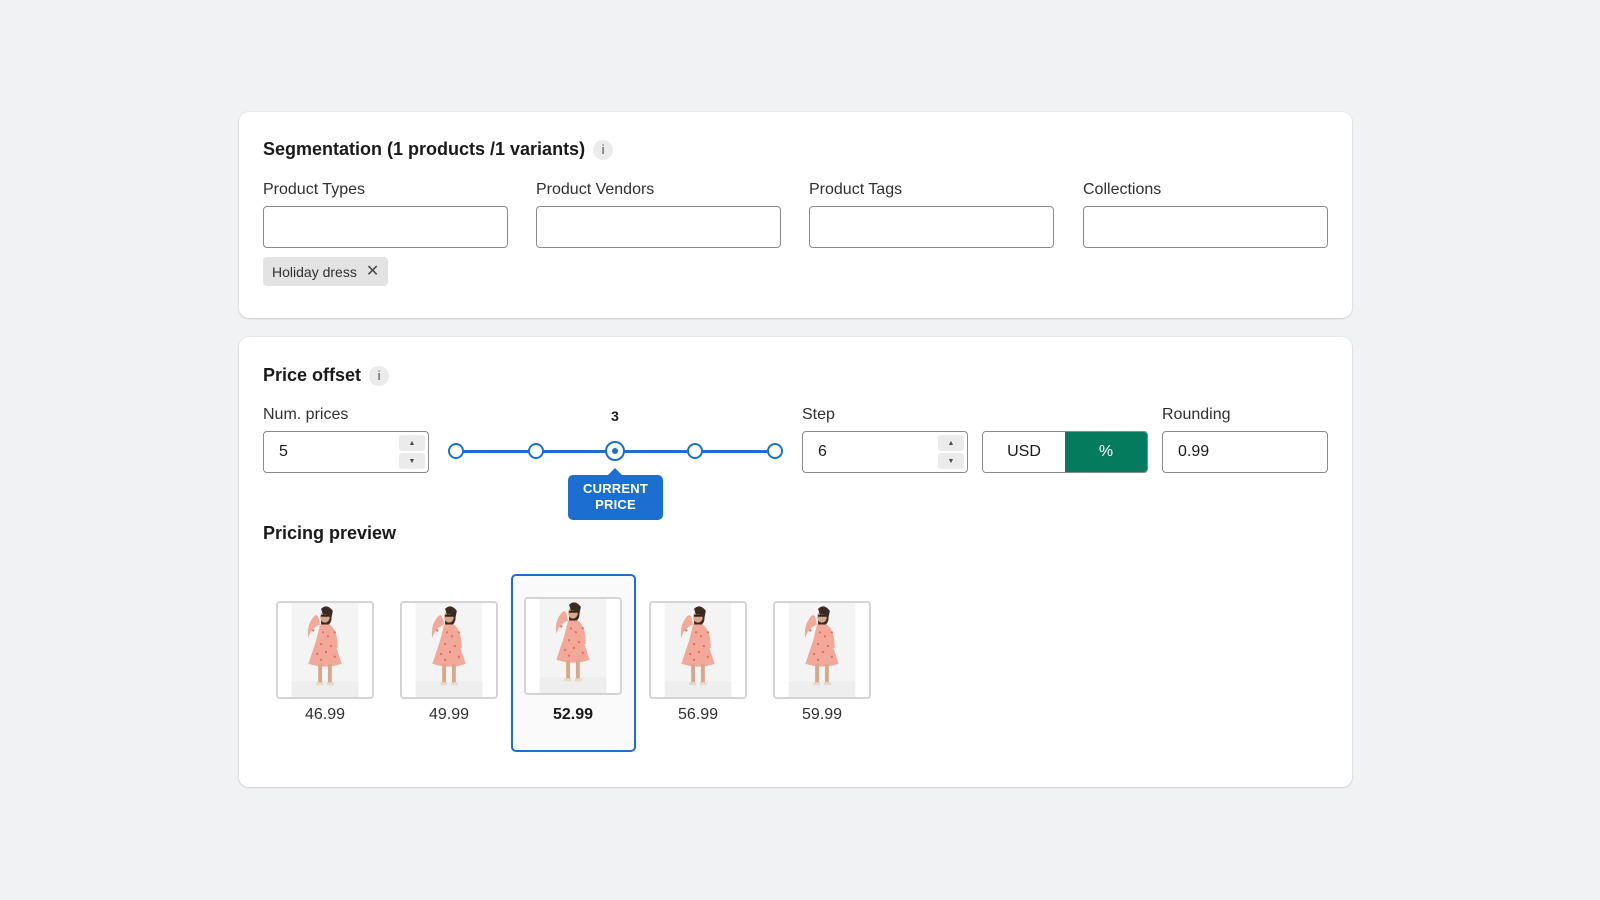  What do you see at coordinates (931, 227) in the screenshot?
I see `product-tags-input` at bounding box center [931, 227].